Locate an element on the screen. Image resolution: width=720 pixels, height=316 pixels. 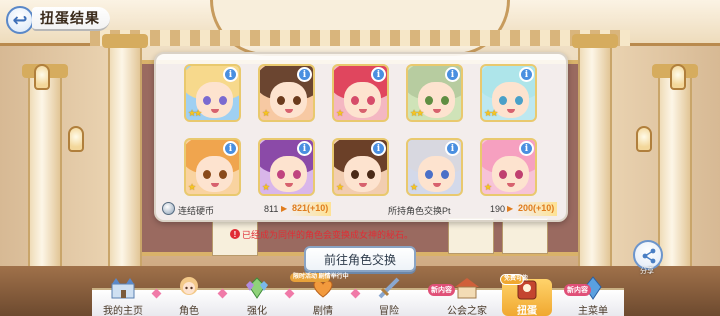
pt-arrow-icon: ▶ is located at coordinates (510, 208).